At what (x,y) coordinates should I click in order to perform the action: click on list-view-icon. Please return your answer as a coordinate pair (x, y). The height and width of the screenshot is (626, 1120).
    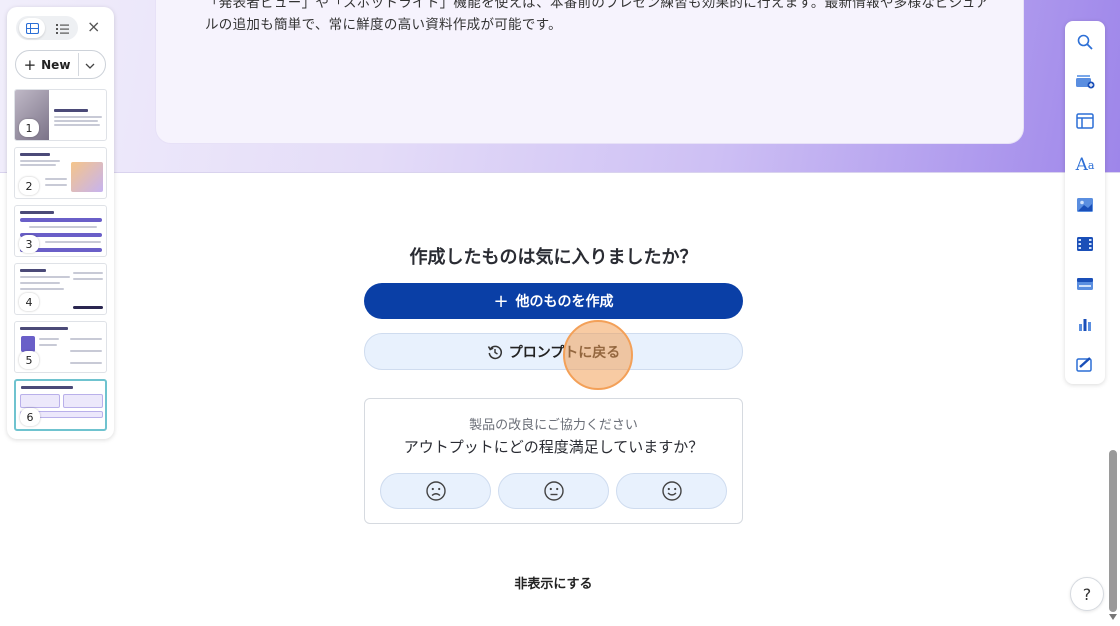
    Looking at the image, I should click on (62, 28).